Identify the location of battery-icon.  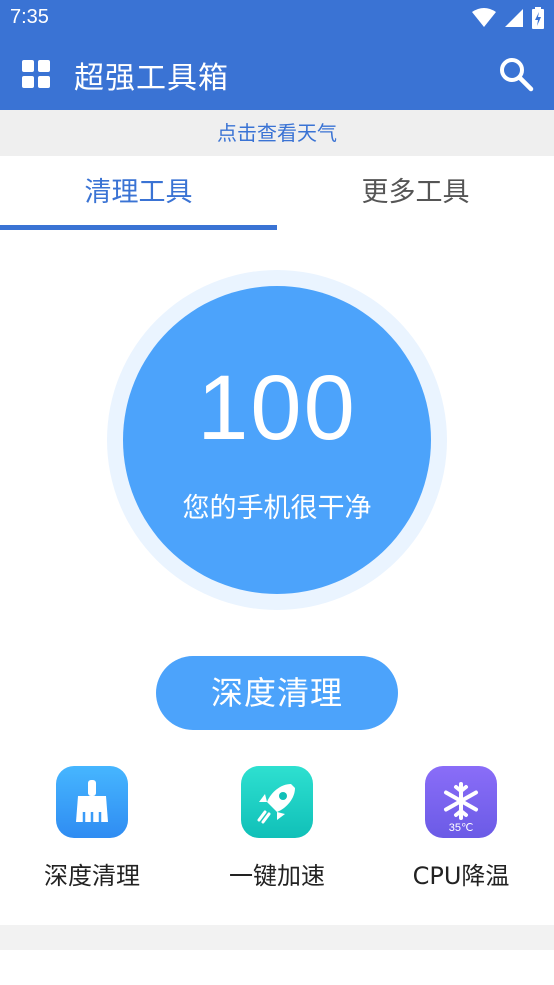
(538, 18).